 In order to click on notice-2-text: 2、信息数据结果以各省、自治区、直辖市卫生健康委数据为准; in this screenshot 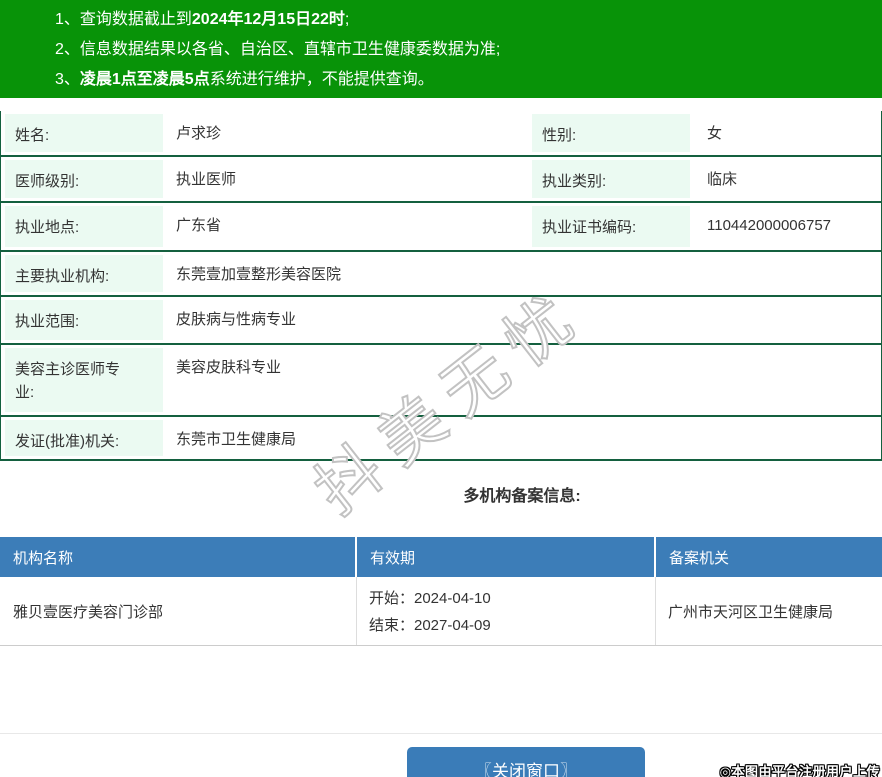, I will do `click(278, 49)`.